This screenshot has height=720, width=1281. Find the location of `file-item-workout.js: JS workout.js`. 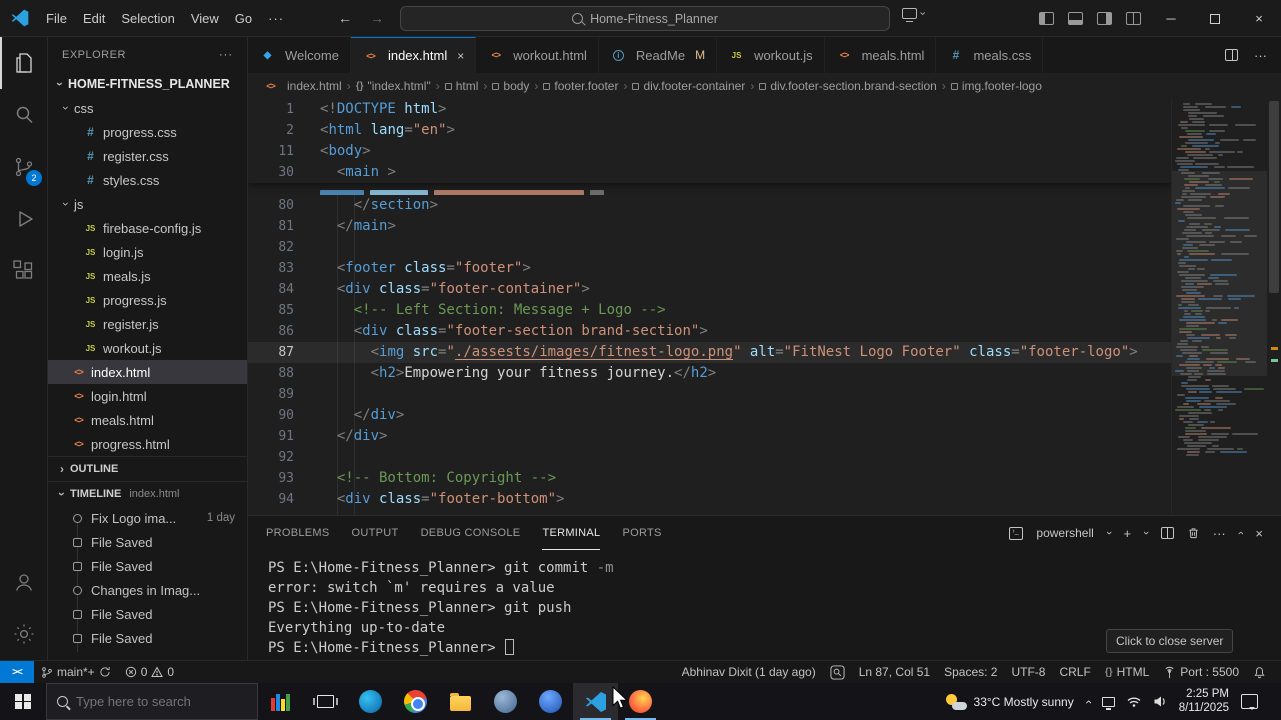

file-item-workout.js: JS workout.js is located at coordinates (147, 348).